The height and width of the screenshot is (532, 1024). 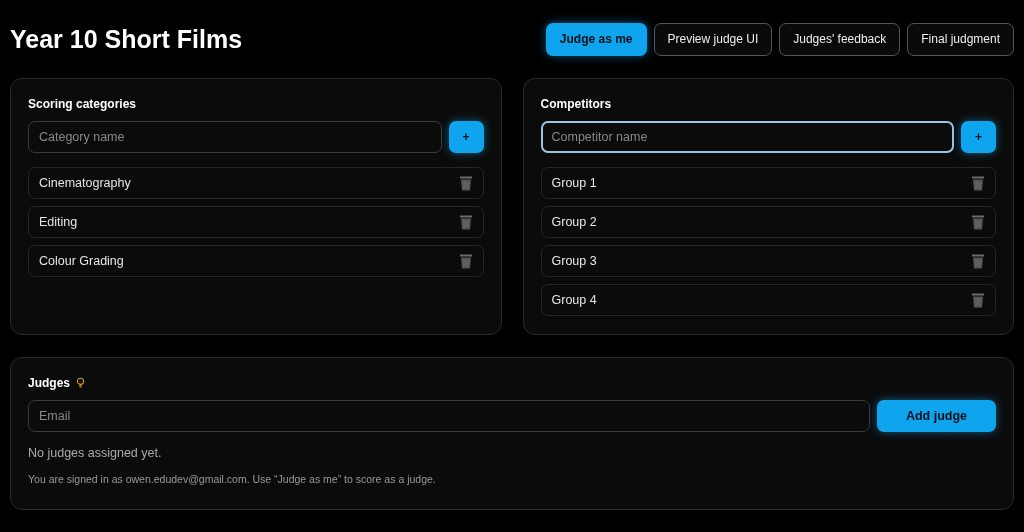 I want to click on header-button: Judges' feedback, so click(x=840, y=39).